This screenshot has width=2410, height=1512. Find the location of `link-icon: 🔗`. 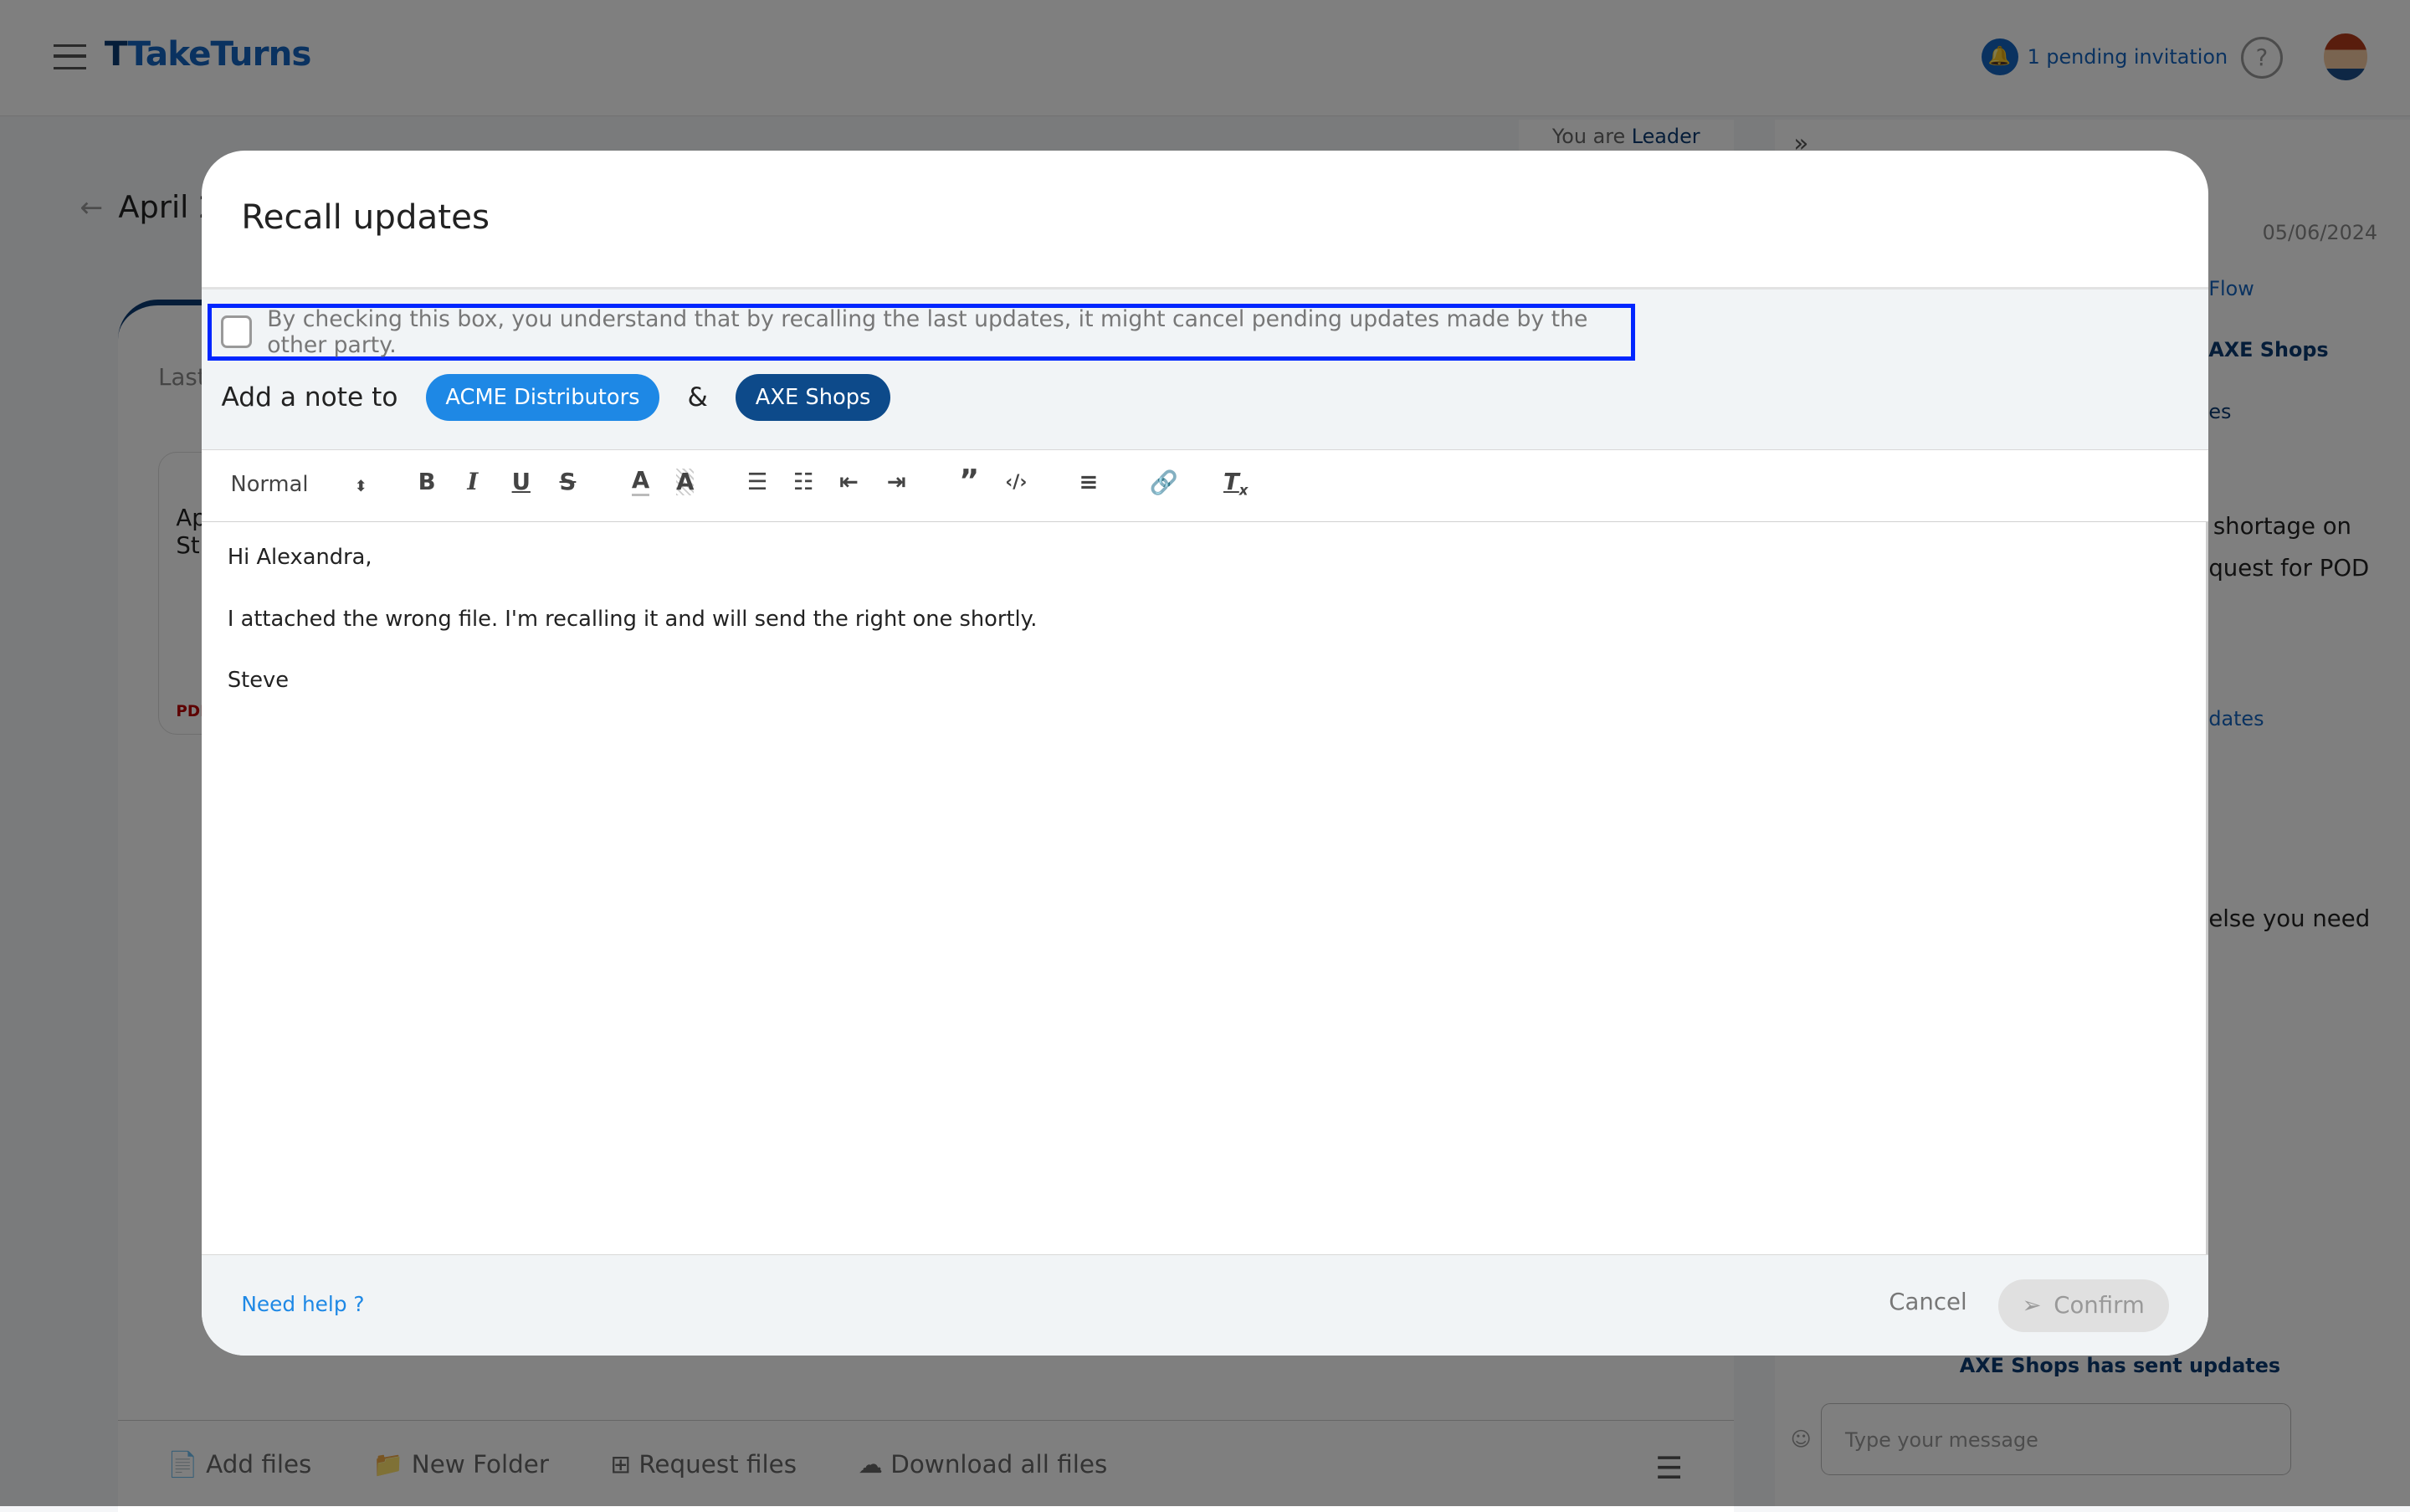

link-icon: 🔗 is located at coordinates (1164, 482).